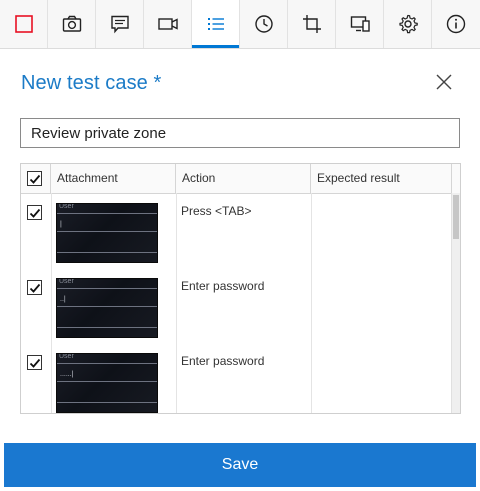  I want to click on select-all-checkbox, so click(34, 178).